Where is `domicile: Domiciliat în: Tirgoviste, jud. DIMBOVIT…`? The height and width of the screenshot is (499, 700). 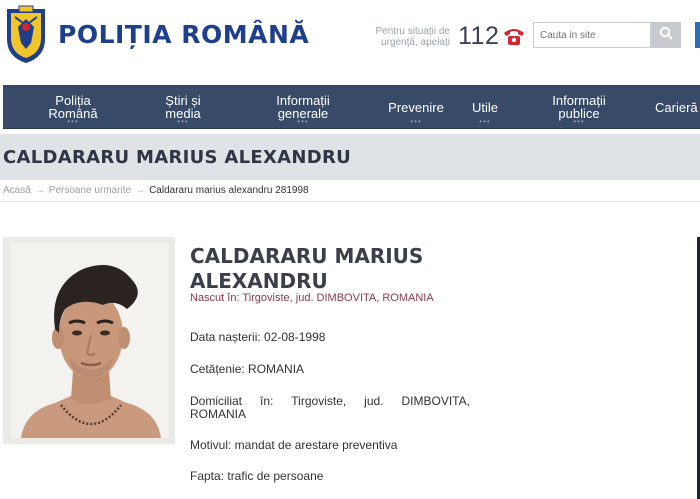
domicile: Domiciliat în: Tirgoviste, jud. DIMBOVIT… is located at coordinates (330, 401).